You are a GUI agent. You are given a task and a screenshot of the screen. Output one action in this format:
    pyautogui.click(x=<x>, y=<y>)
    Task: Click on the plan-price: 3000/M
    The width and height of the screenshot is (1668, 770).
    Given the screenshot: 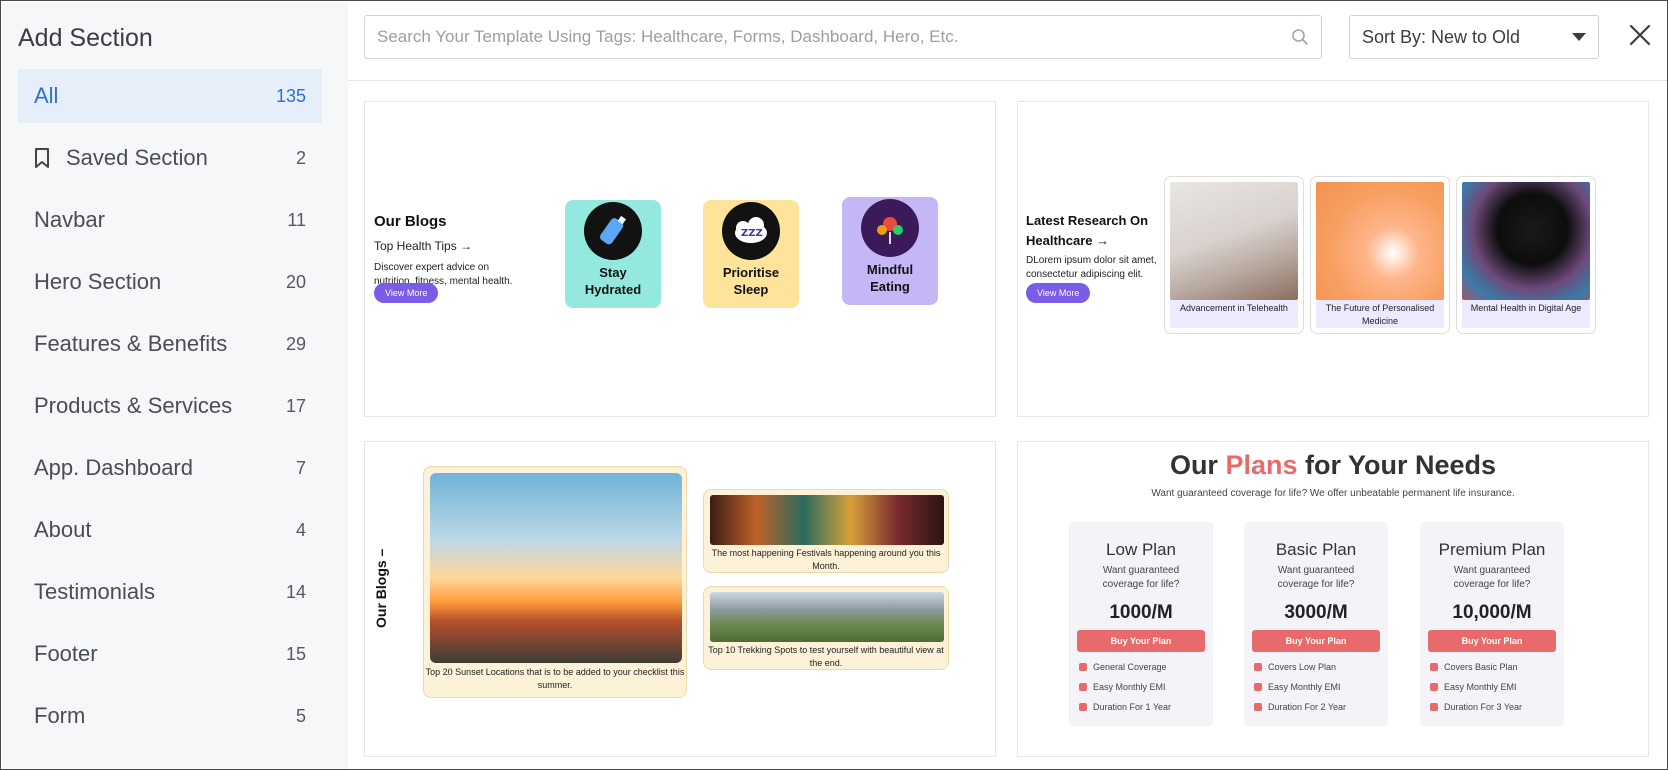 What is the action you would take?
    pyautogui.click(x=1316, y=612)
    